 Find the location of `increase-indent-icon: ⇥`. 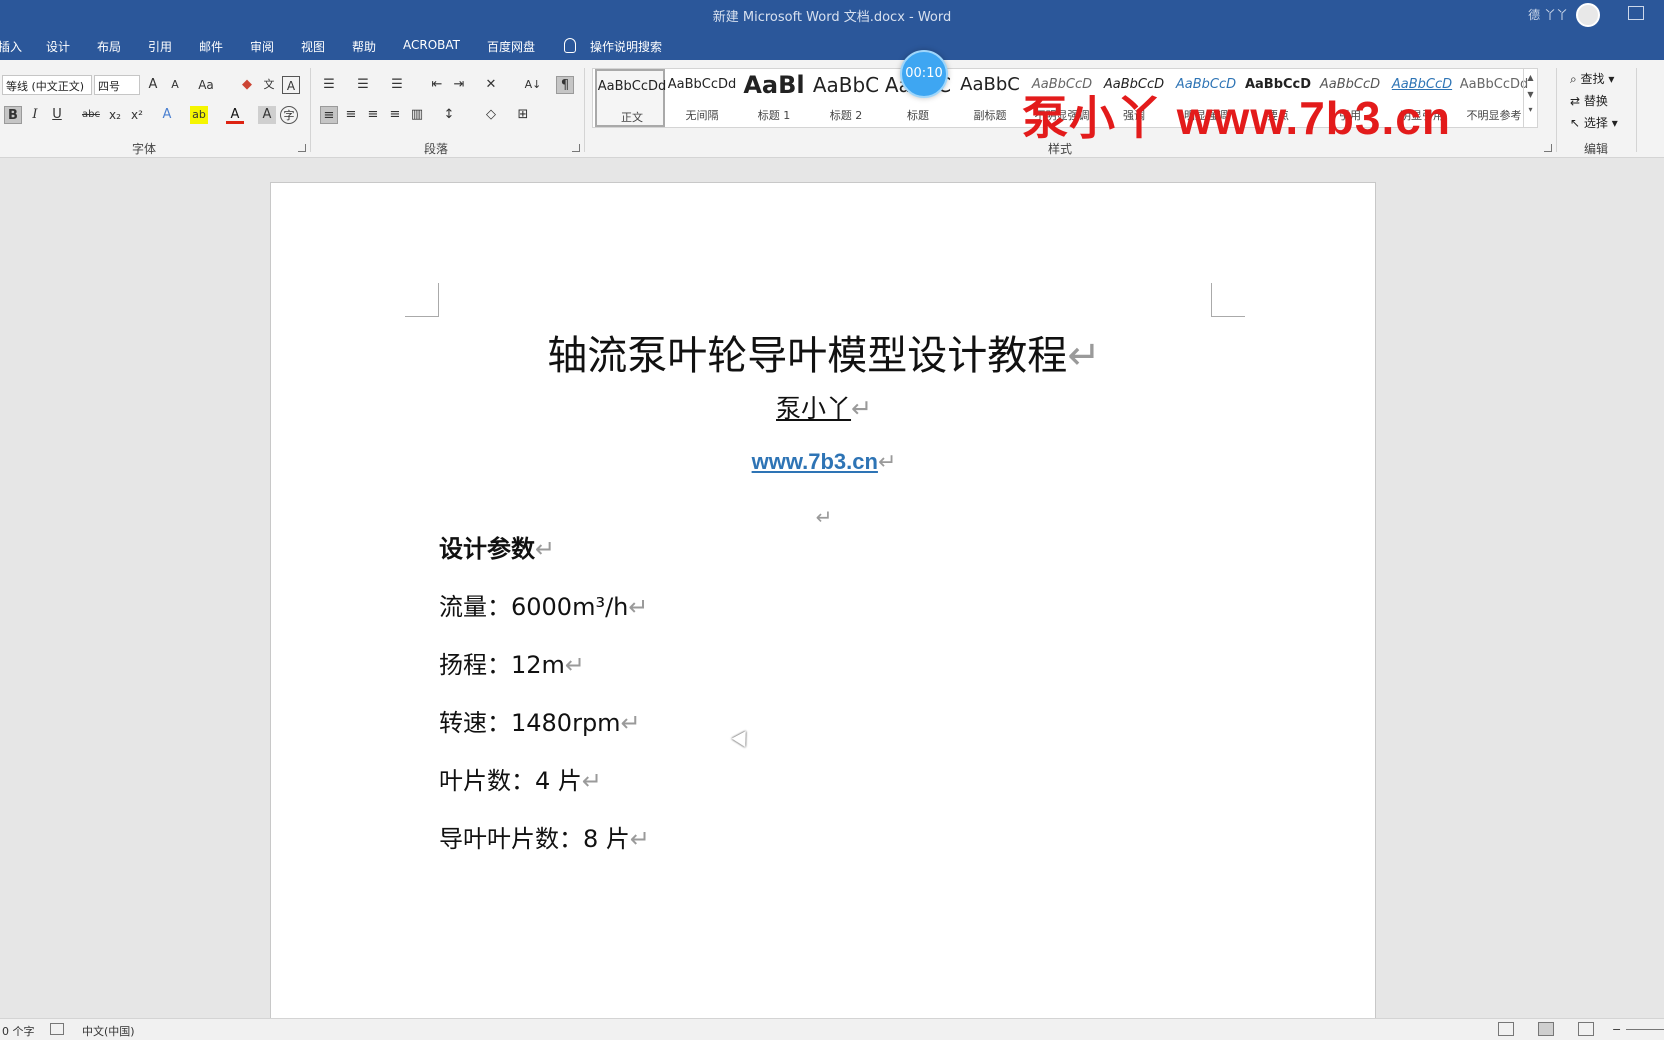

increase-indent-icon: ⇥ is located at coordinates (459, 85).